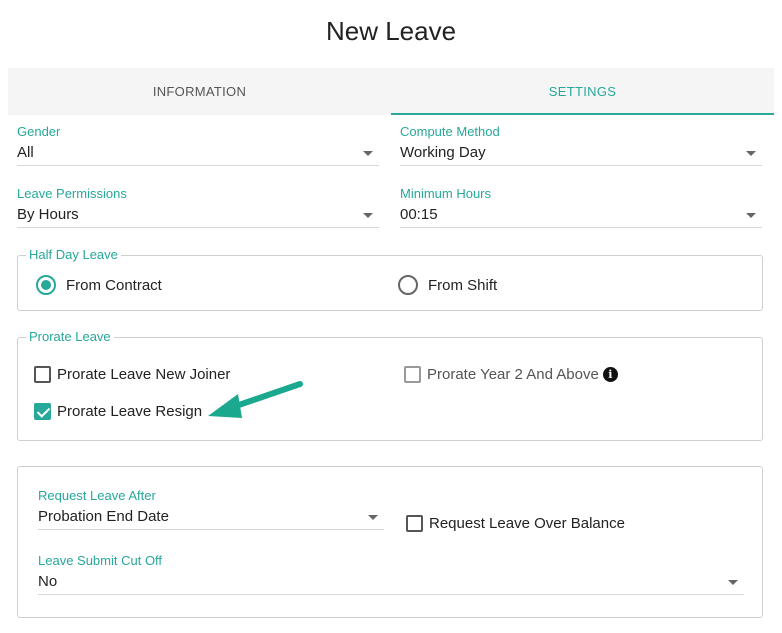 The width and height of the screenshot is (782, 633). Describe the element at coordinates (443, 152) in the screenshot. I see `compute-method-value: Working Day` at that location.